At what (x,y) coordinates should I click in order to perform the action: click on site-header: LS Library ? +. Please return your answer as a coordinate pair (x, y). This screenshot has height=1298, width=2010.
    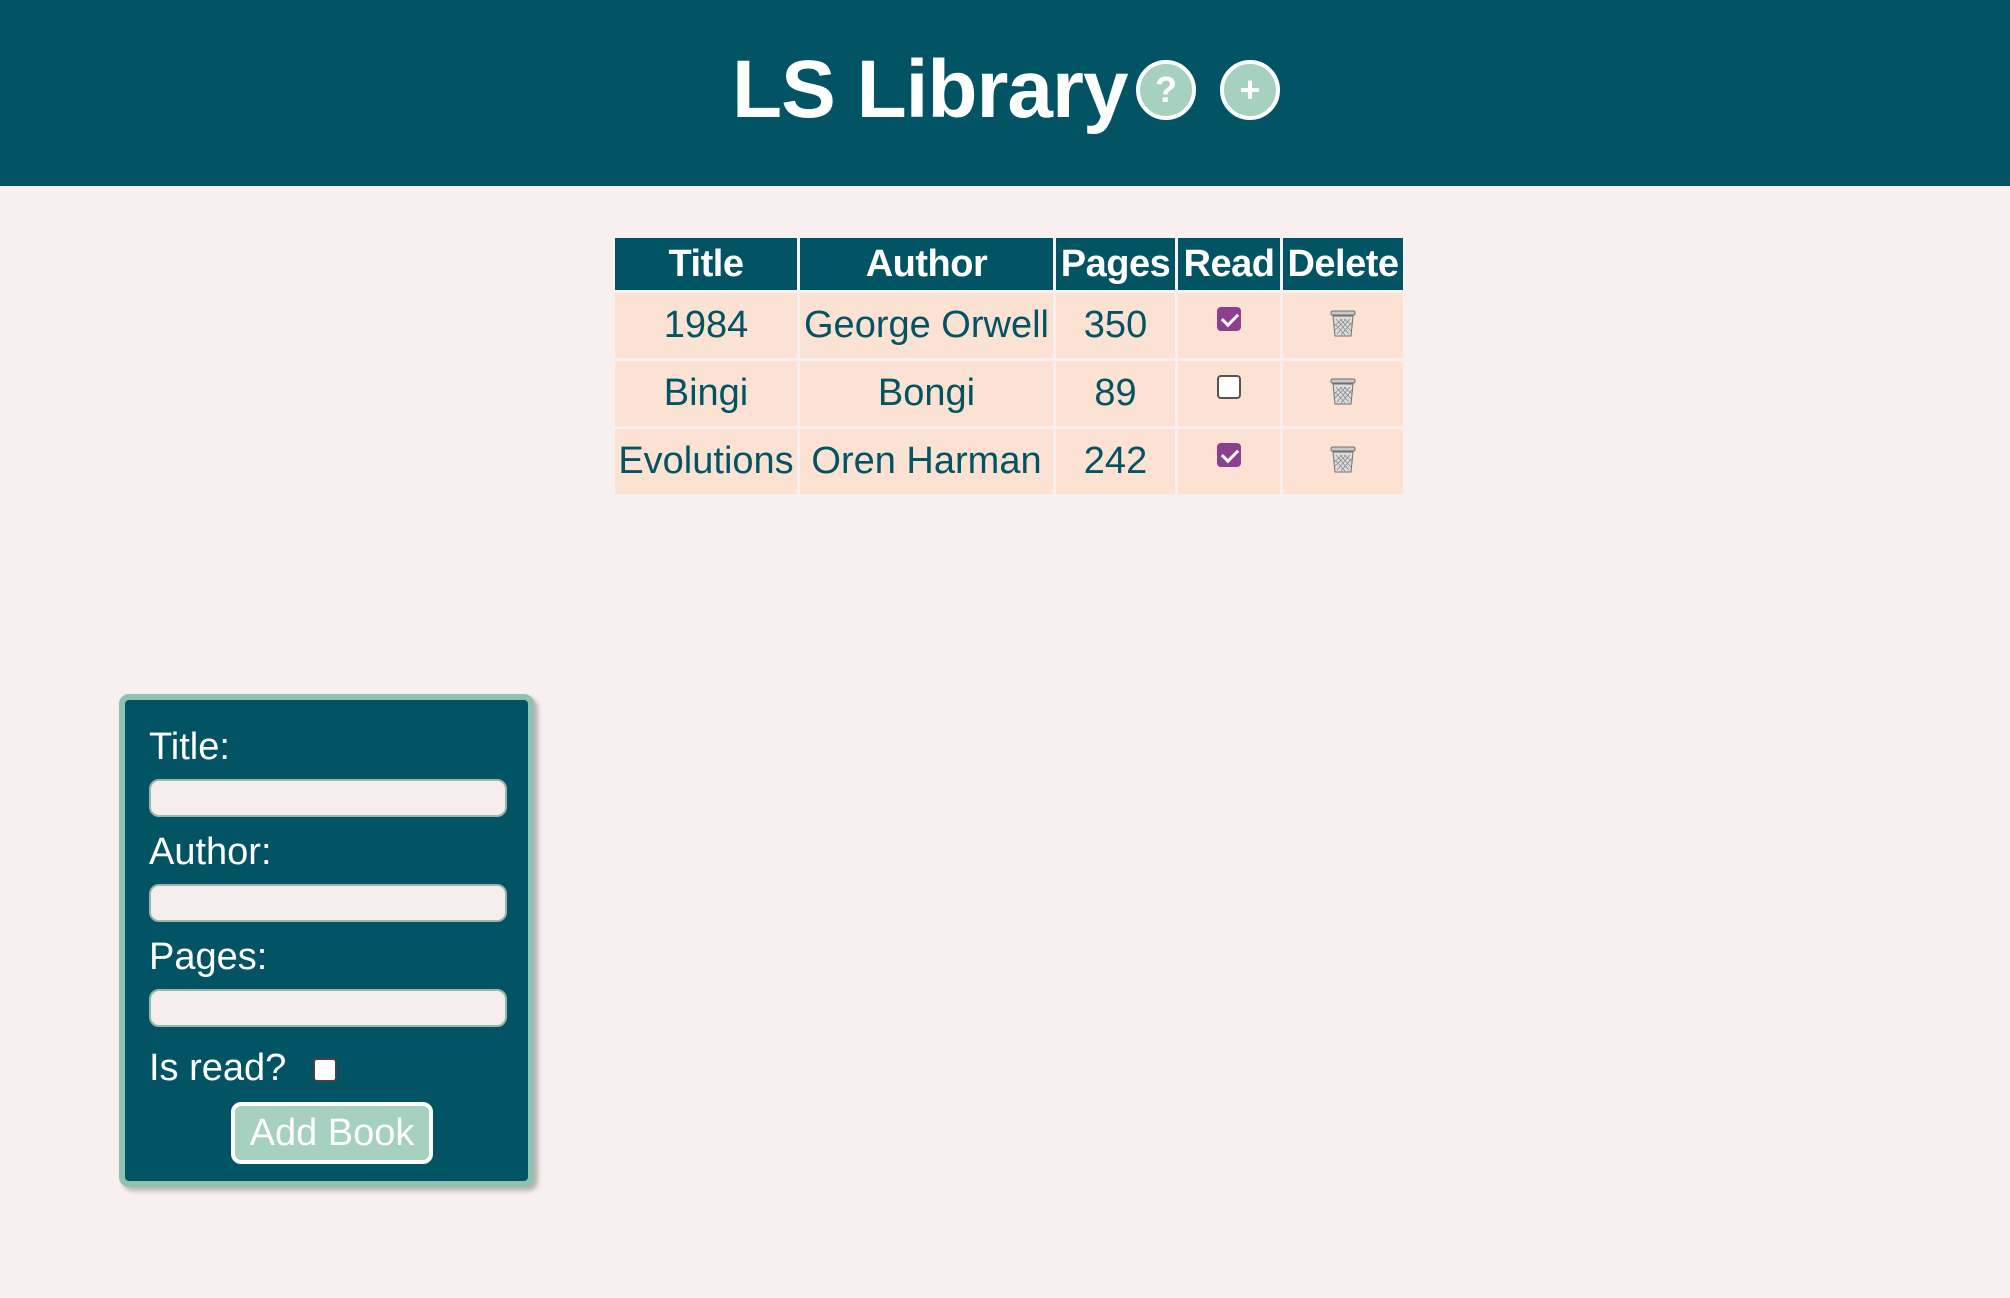
    Looking at the image, I should click on (1005, 93).